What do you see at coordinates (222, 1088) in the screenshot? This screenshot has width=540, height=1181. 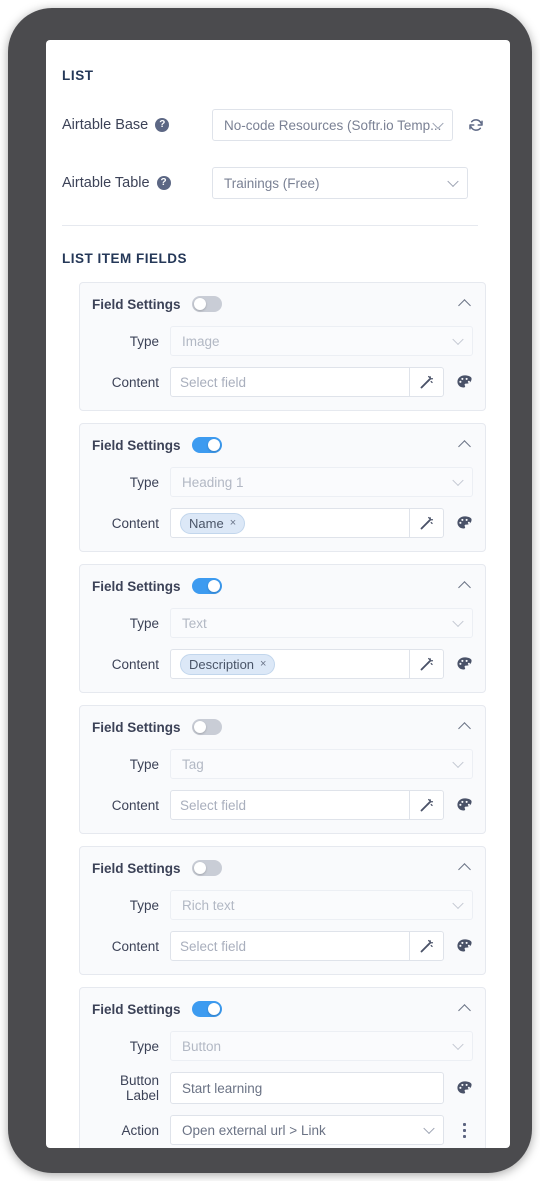 I see `button-label-value: Start learning` at bounding box center [222, 1088].